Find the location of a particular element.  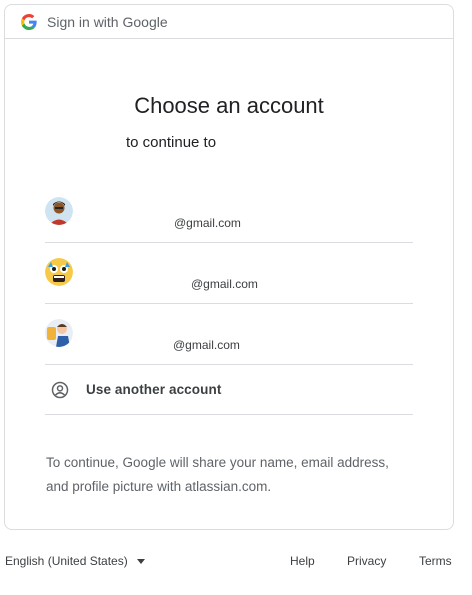

page-subtitle: to continue to is located at coordinates (171, 142).